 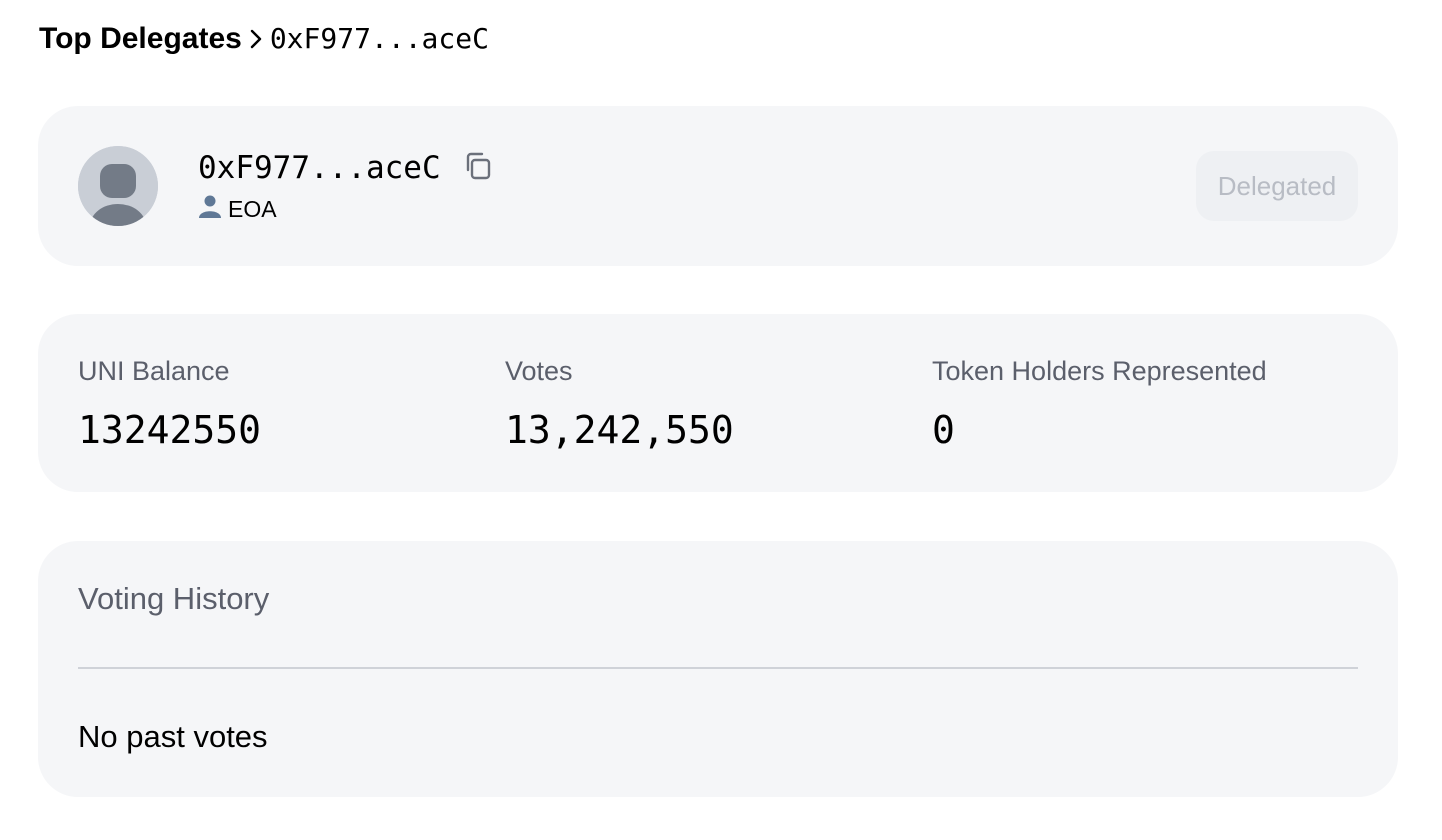 What do you see at coordinates (1099, 403) in the screenshot?
I see `stat-token-holders: Token Holders Represented 0` at bounding box center [1099, 403].